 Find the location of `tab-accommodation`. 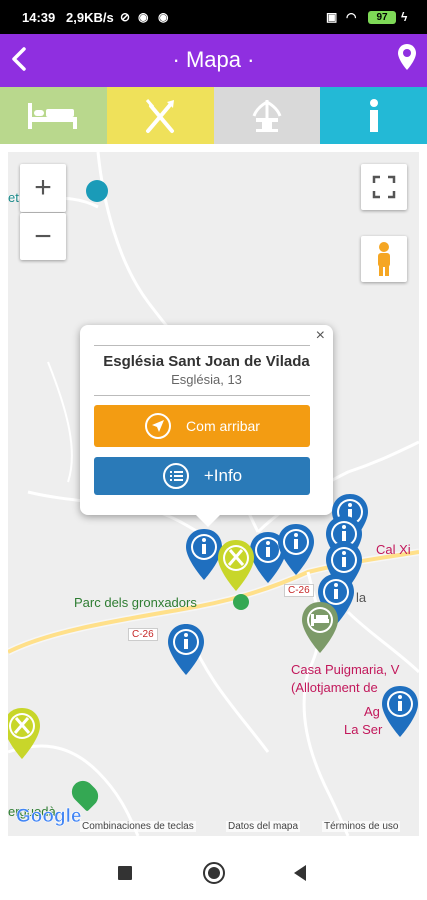

tab-accommodation is located at coordinates (53, 115).